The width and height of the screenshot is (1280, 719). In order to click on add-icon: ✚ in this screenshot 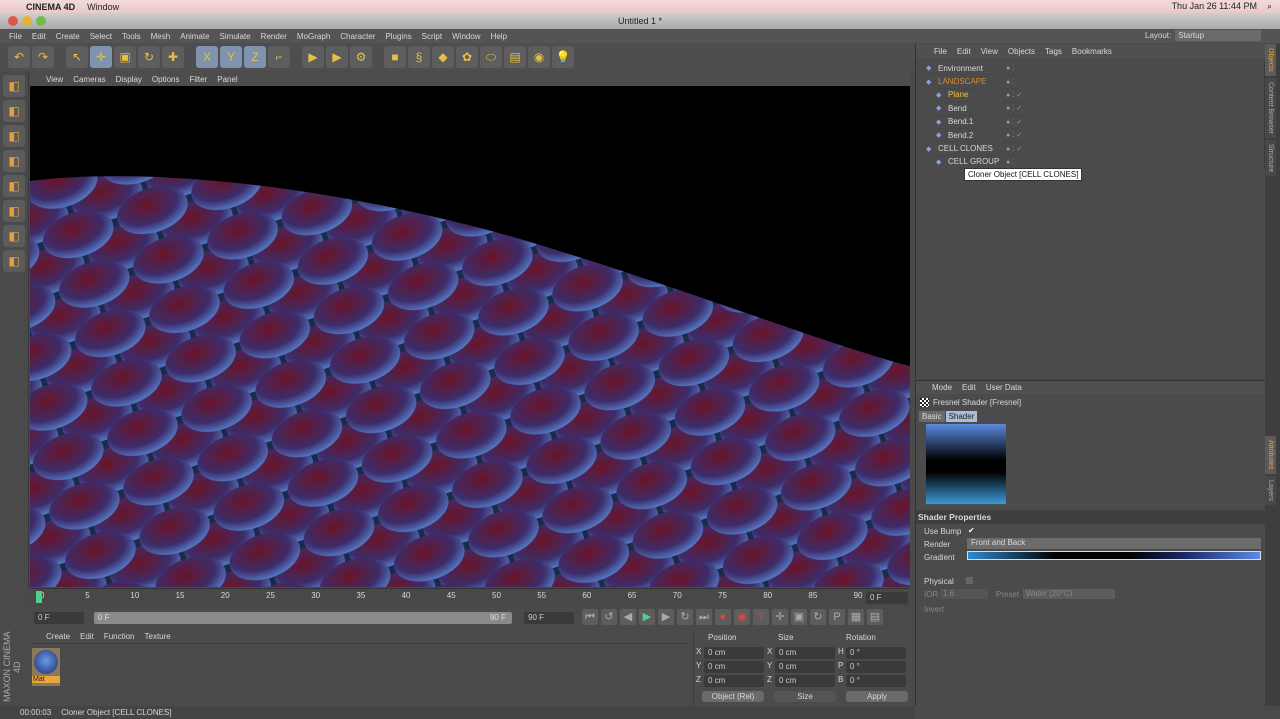, I will do `click(173, 57)`.